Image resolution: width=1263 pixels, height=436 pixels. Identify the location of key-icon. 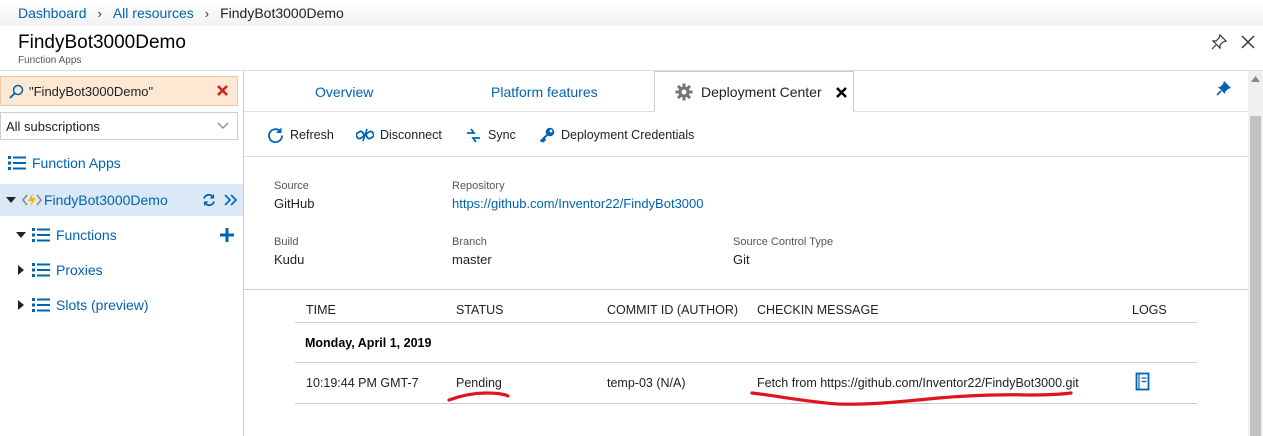
(547, 135).